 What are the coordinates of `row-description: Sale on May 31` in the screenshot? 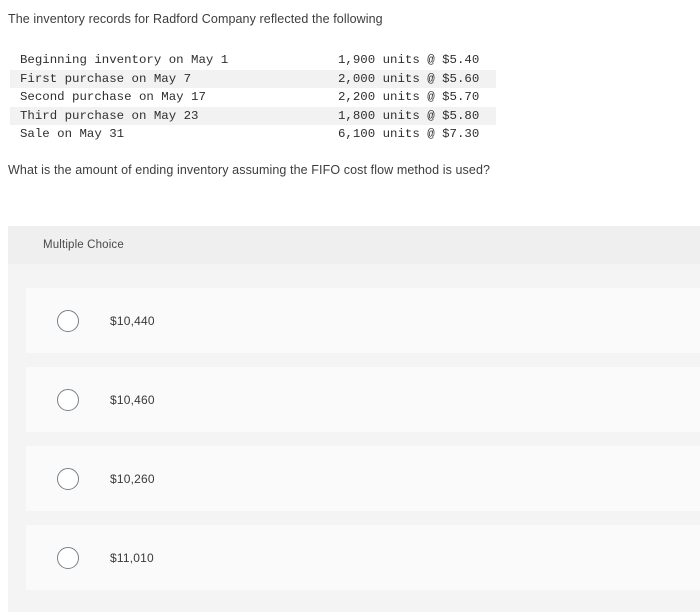 It's located at (72, 134).